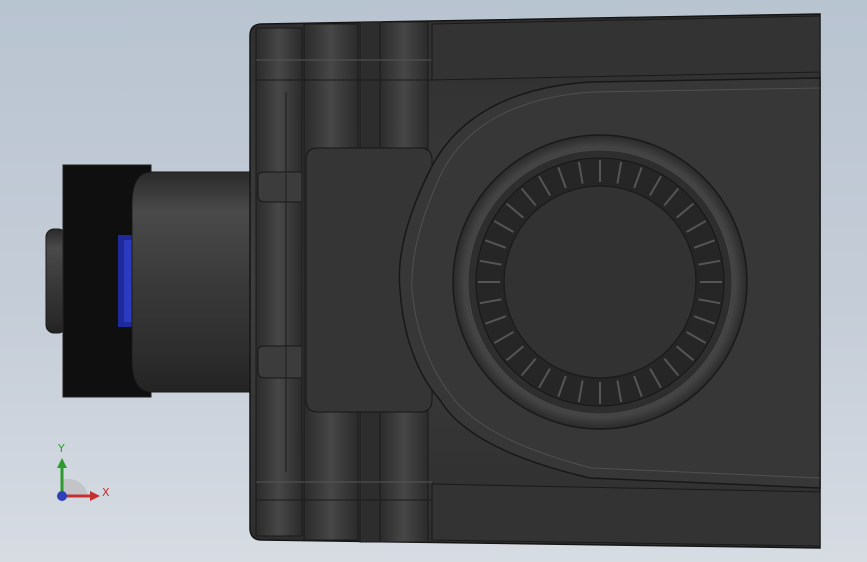 This screenshot has height=562, width=867. Describe the element at coordinates (106, 492) in the screenshot. I see `triad-x-label: X` at that location.